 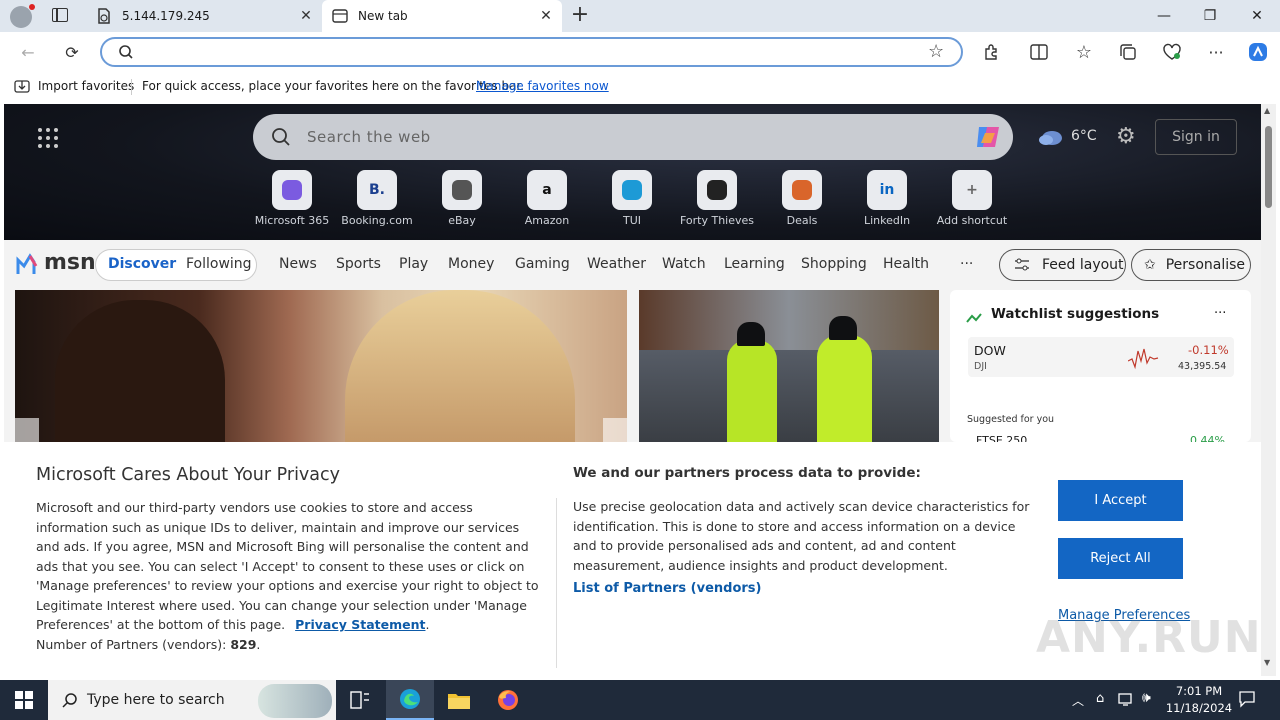 I want to click on shortcut-forty-thieves: Forty Thieves, so click(x=717, y=198).